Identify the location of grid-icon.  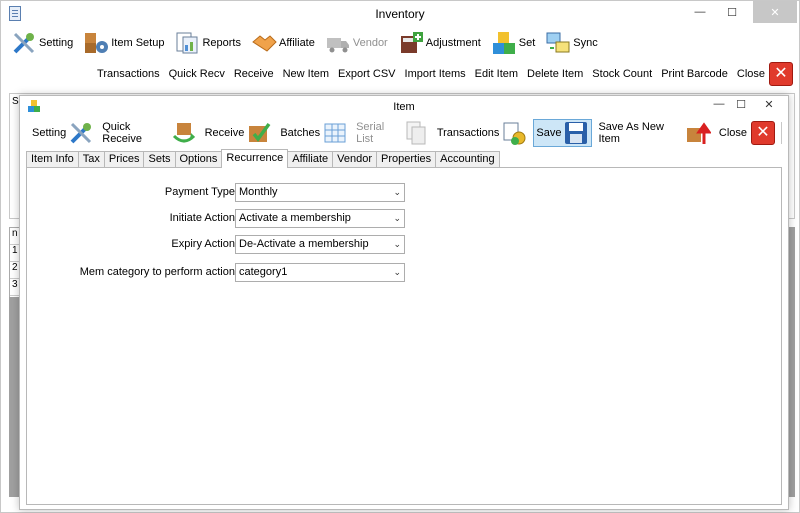
(335, 133).